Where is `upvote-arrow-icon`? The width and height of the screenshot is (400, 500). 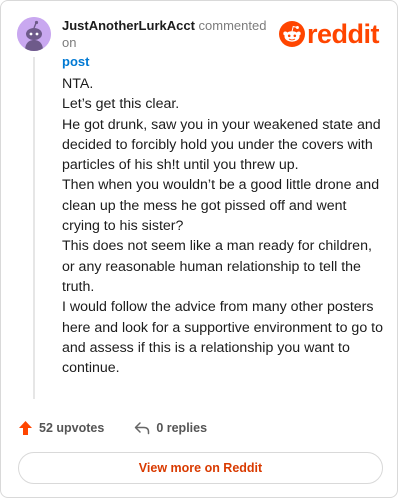 upvote-arrow-icon is located at coordinates (25, 428).